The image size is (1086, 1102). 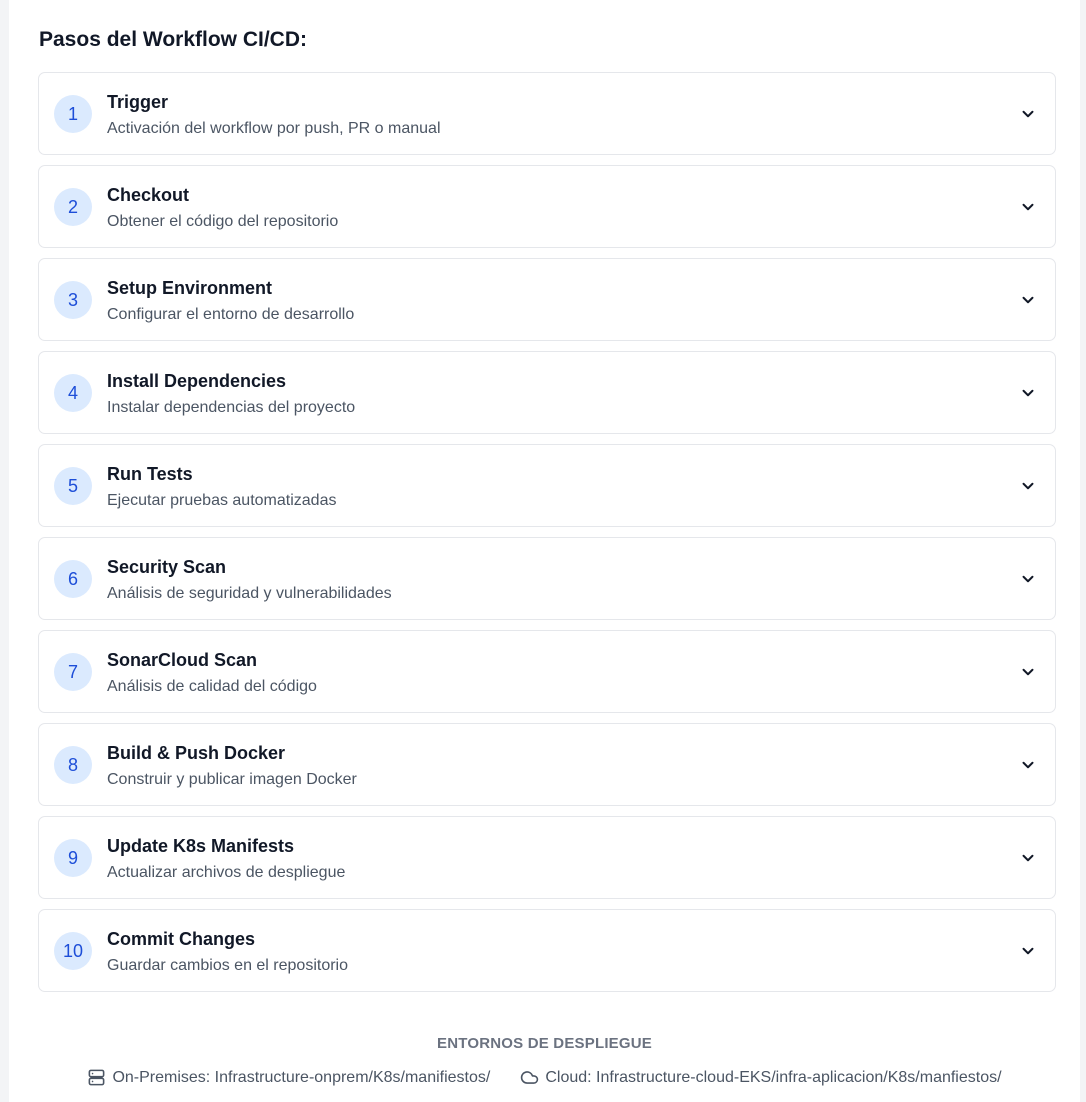 I want to click on step-title: Run Tests, so click(x=150, y=474).